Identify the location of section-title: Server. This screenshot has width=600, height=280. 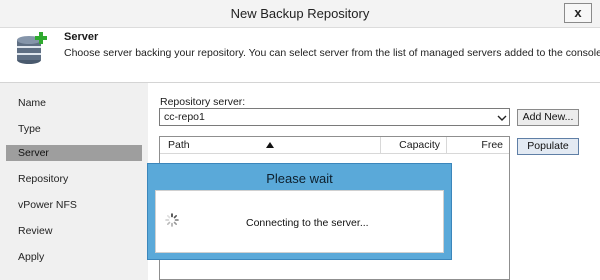
(81, 37).